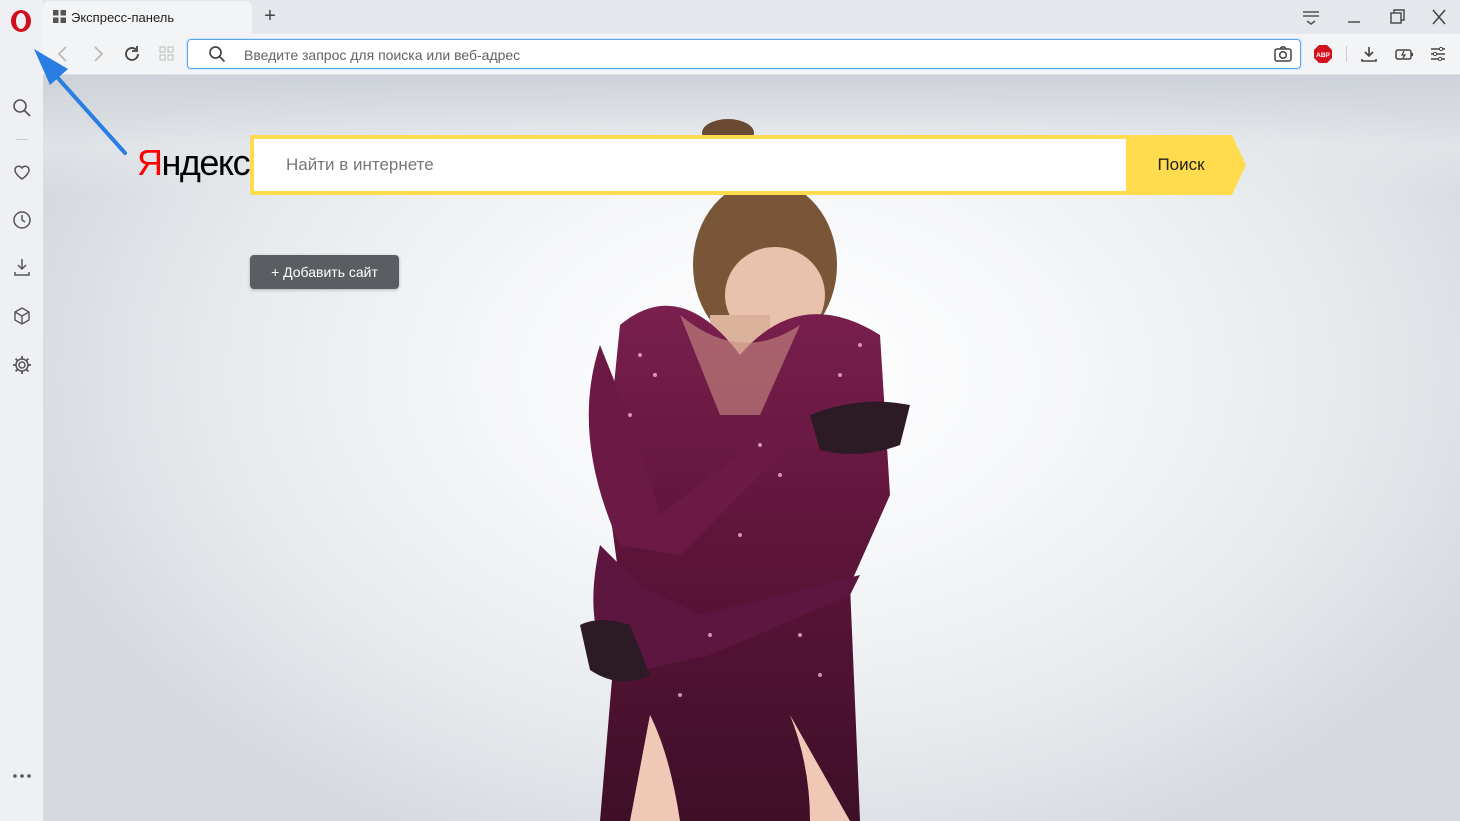  Describe the element at coordinates (22, 776) in the screenshot. I see `more-icon` at that location.